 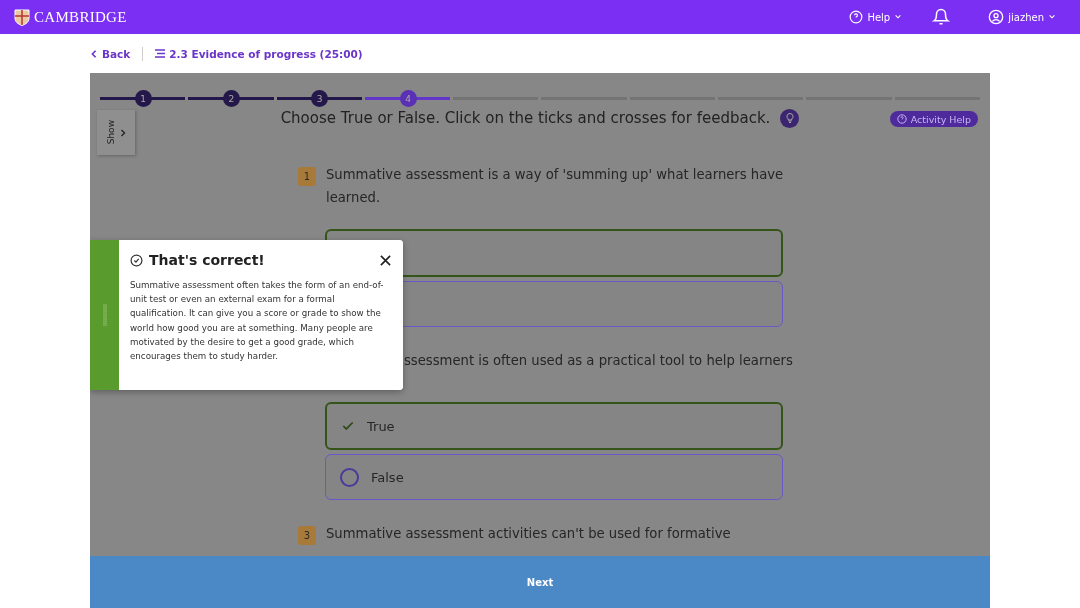 What do you see at coordinates (348, 426) in the screenshot?
I see `tick-icon` at bounding box center [348, 426].